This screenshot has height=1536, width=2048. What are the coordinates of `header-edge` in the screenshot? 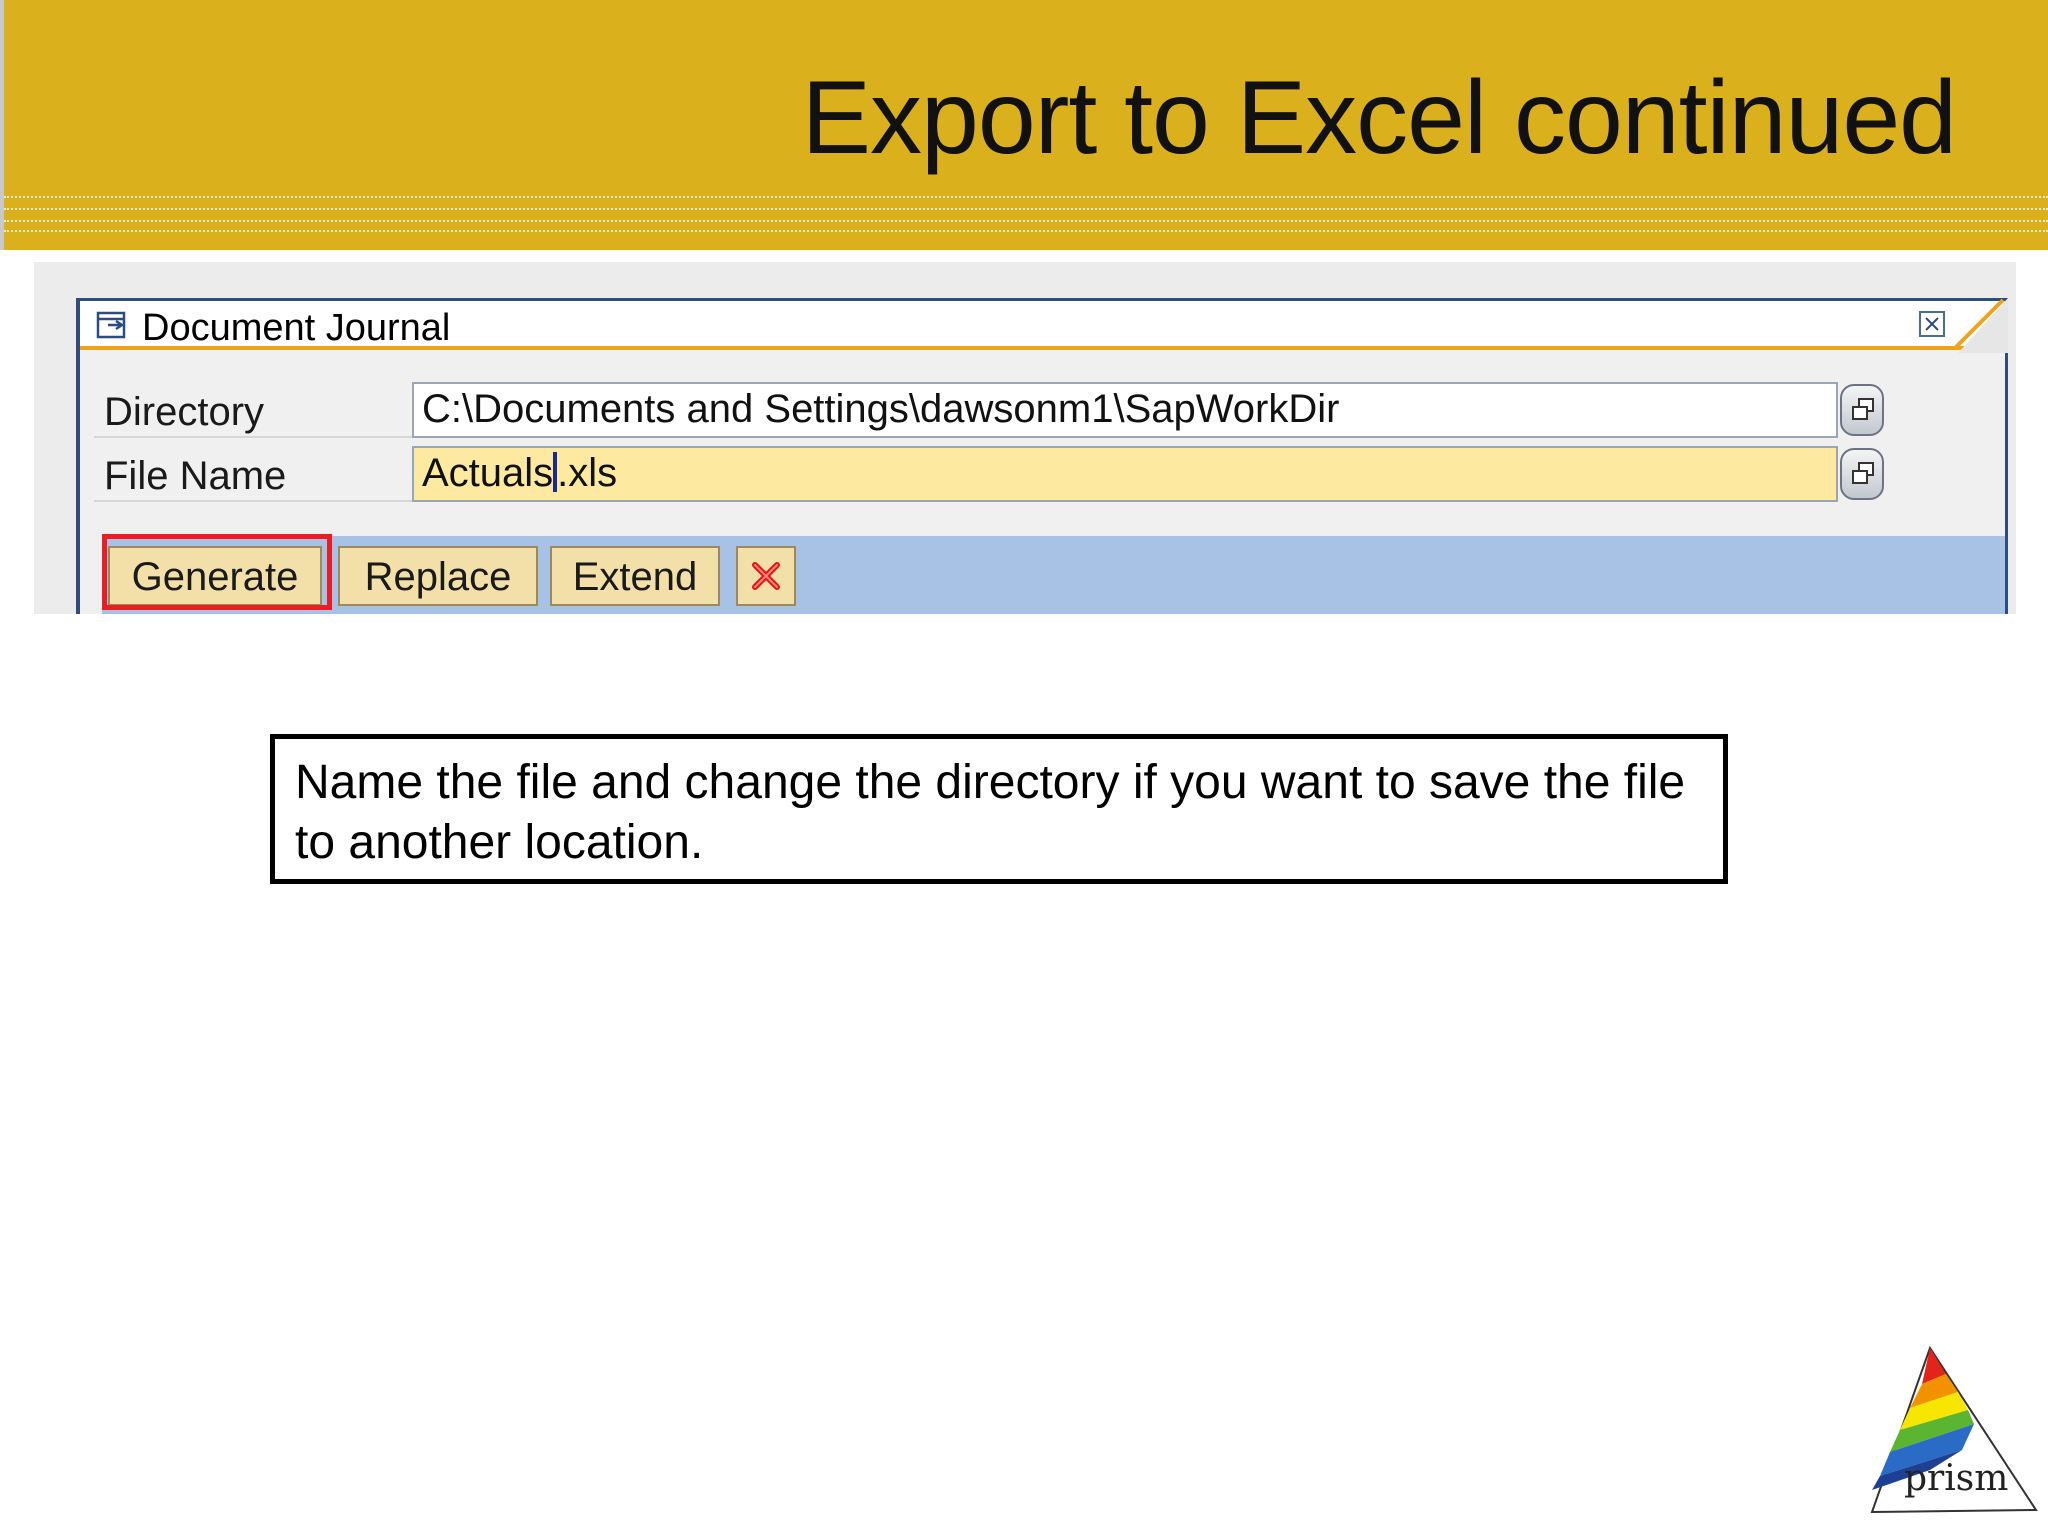 It's located at (2, 125).